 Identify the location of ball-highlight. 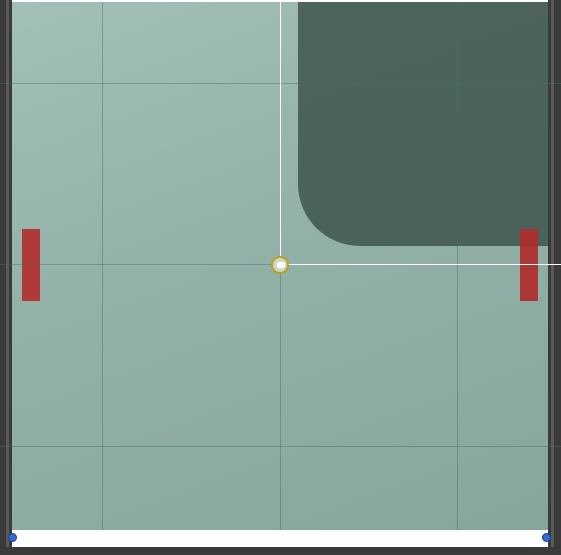
(281, 265).